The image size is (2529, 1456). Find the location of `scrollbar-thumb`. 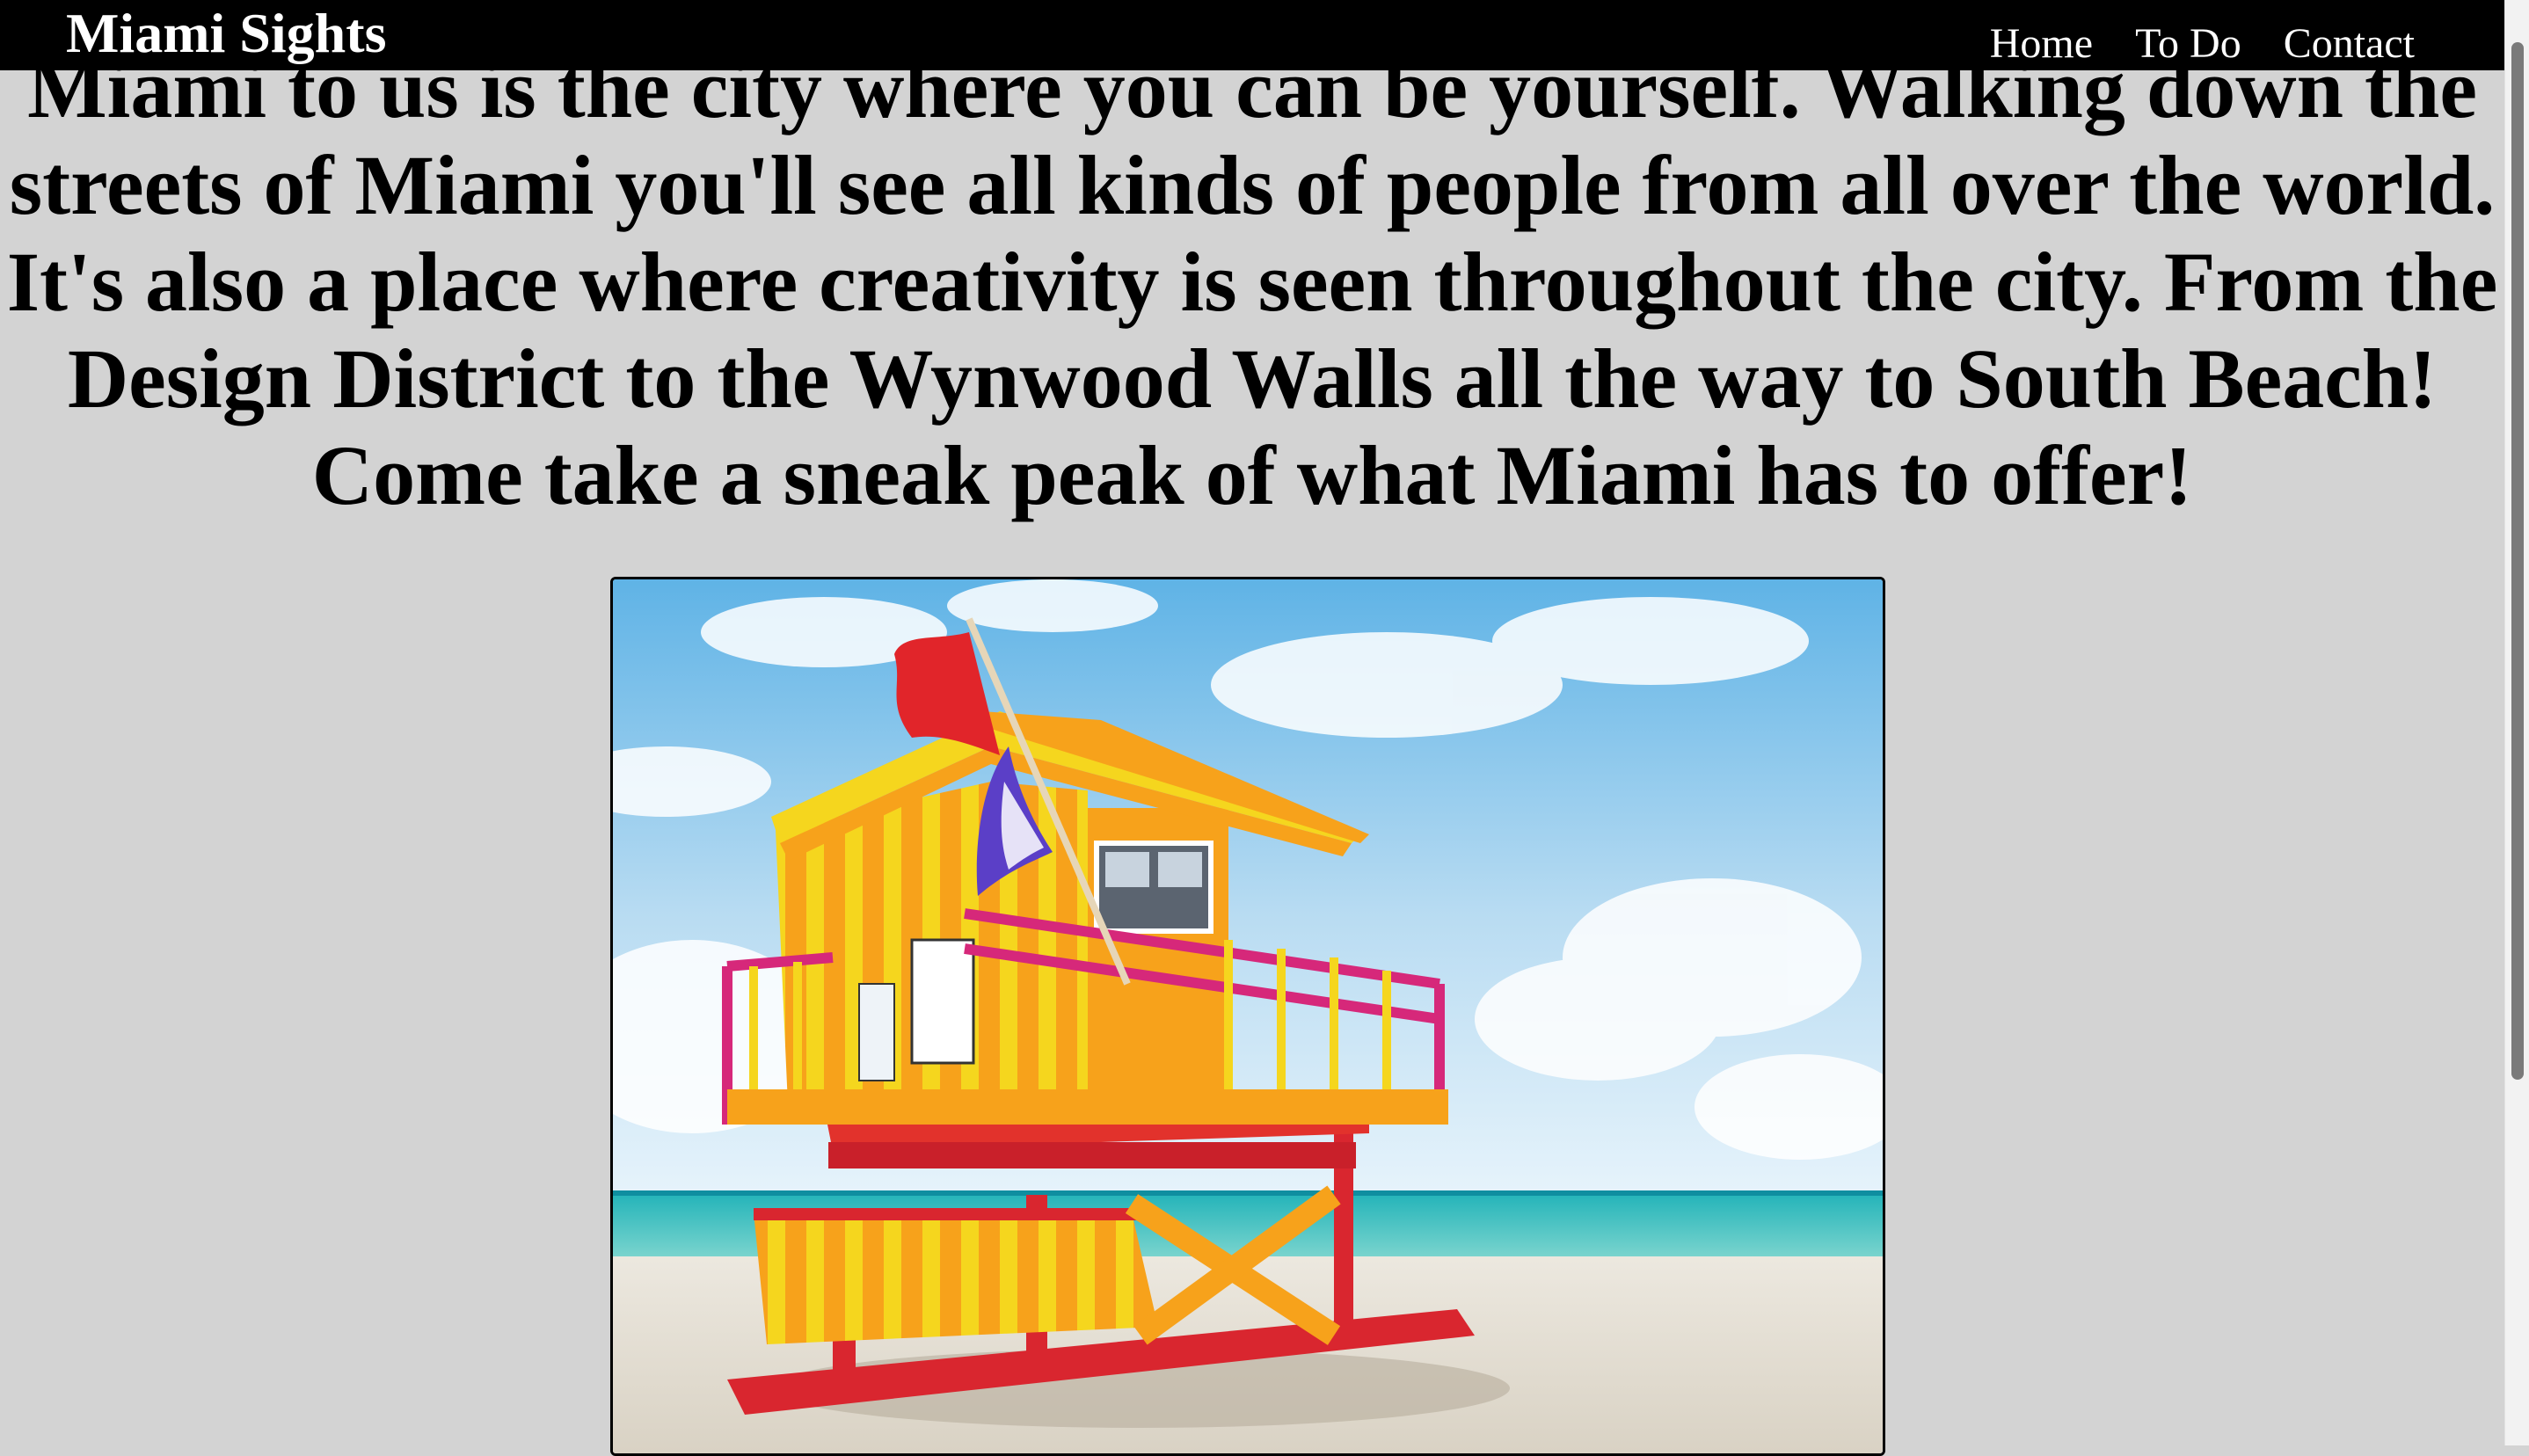

scrollbar-thumb is located at coordinates (2517, 561).